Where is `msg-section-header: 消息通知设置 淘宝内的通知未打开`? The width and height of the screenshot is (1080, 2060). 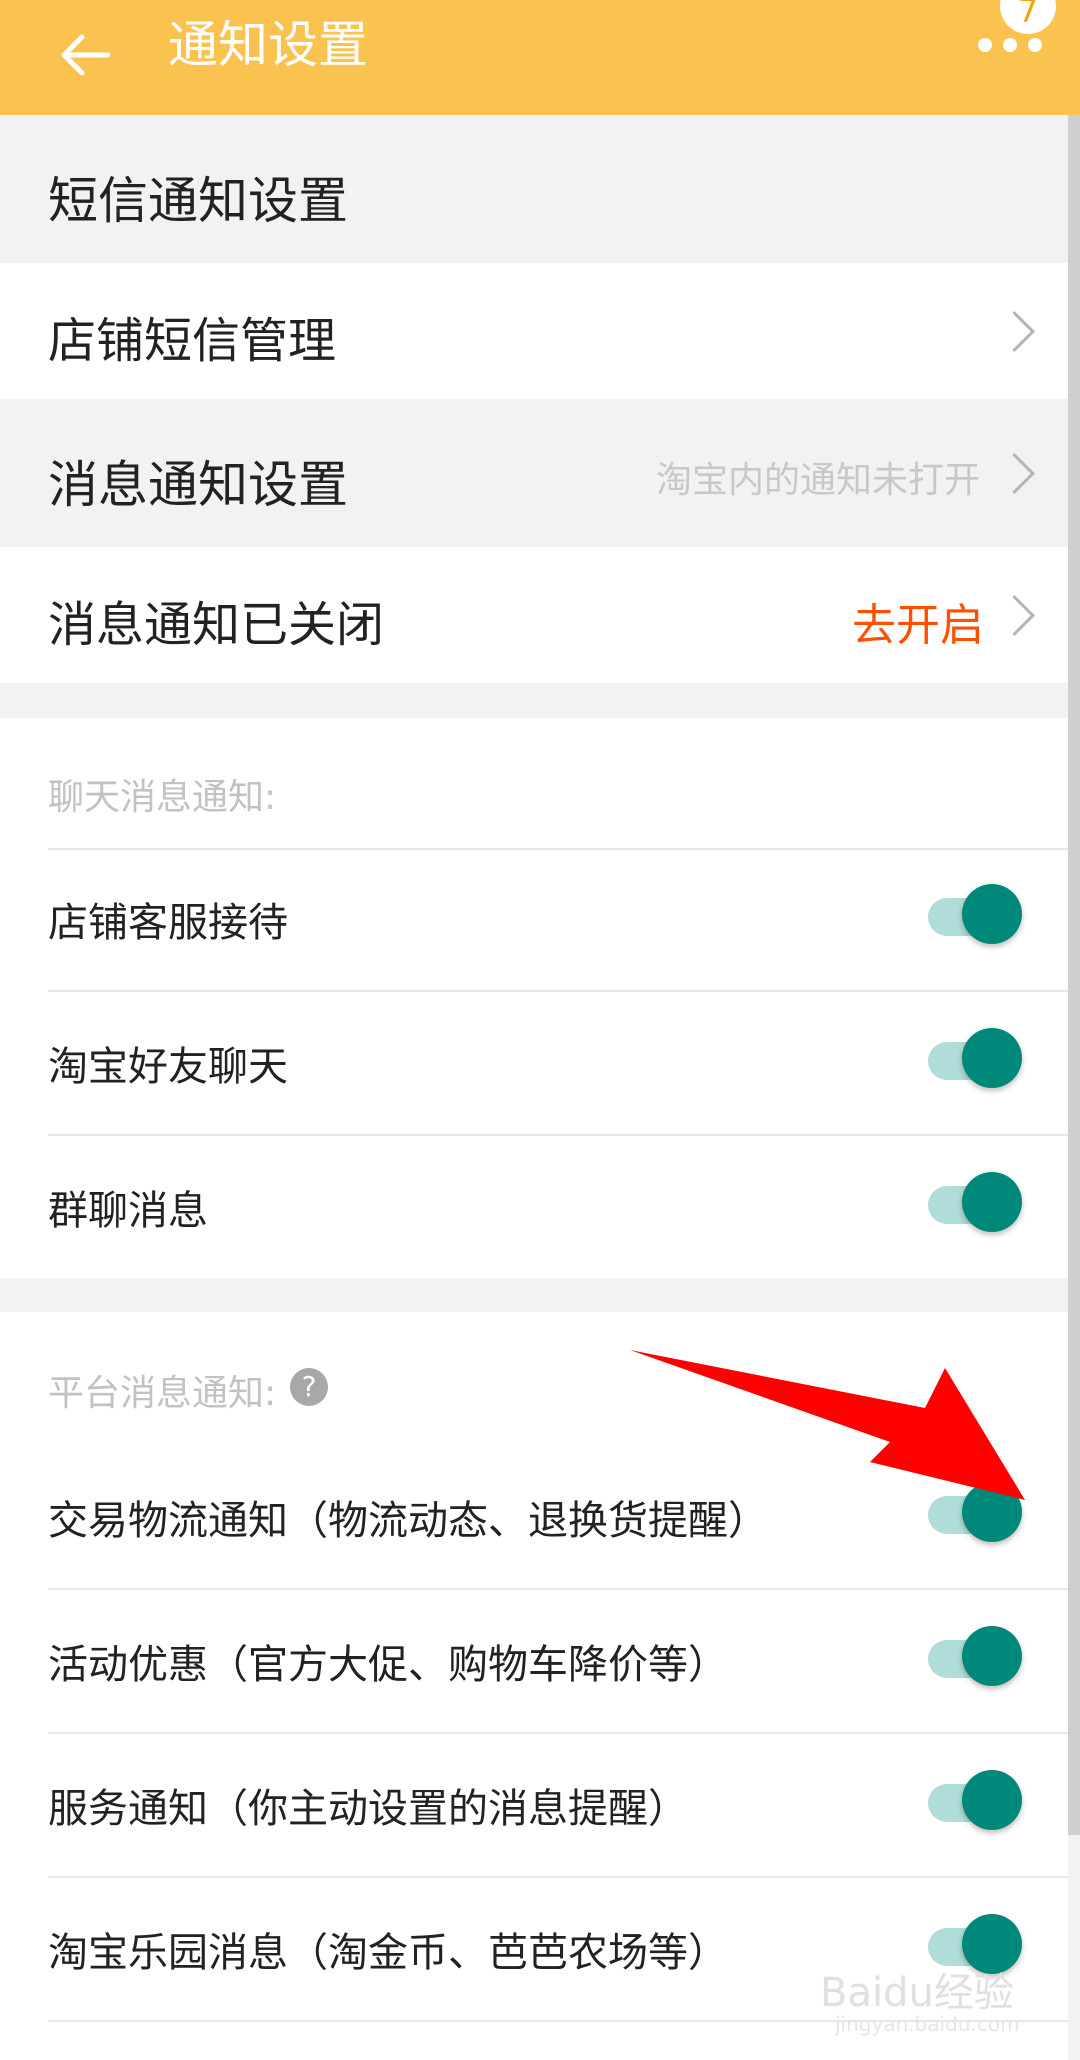
msg-section-header: 消息通知设置 淘宝内的通知未打开 is located at coordinates (534, 473).